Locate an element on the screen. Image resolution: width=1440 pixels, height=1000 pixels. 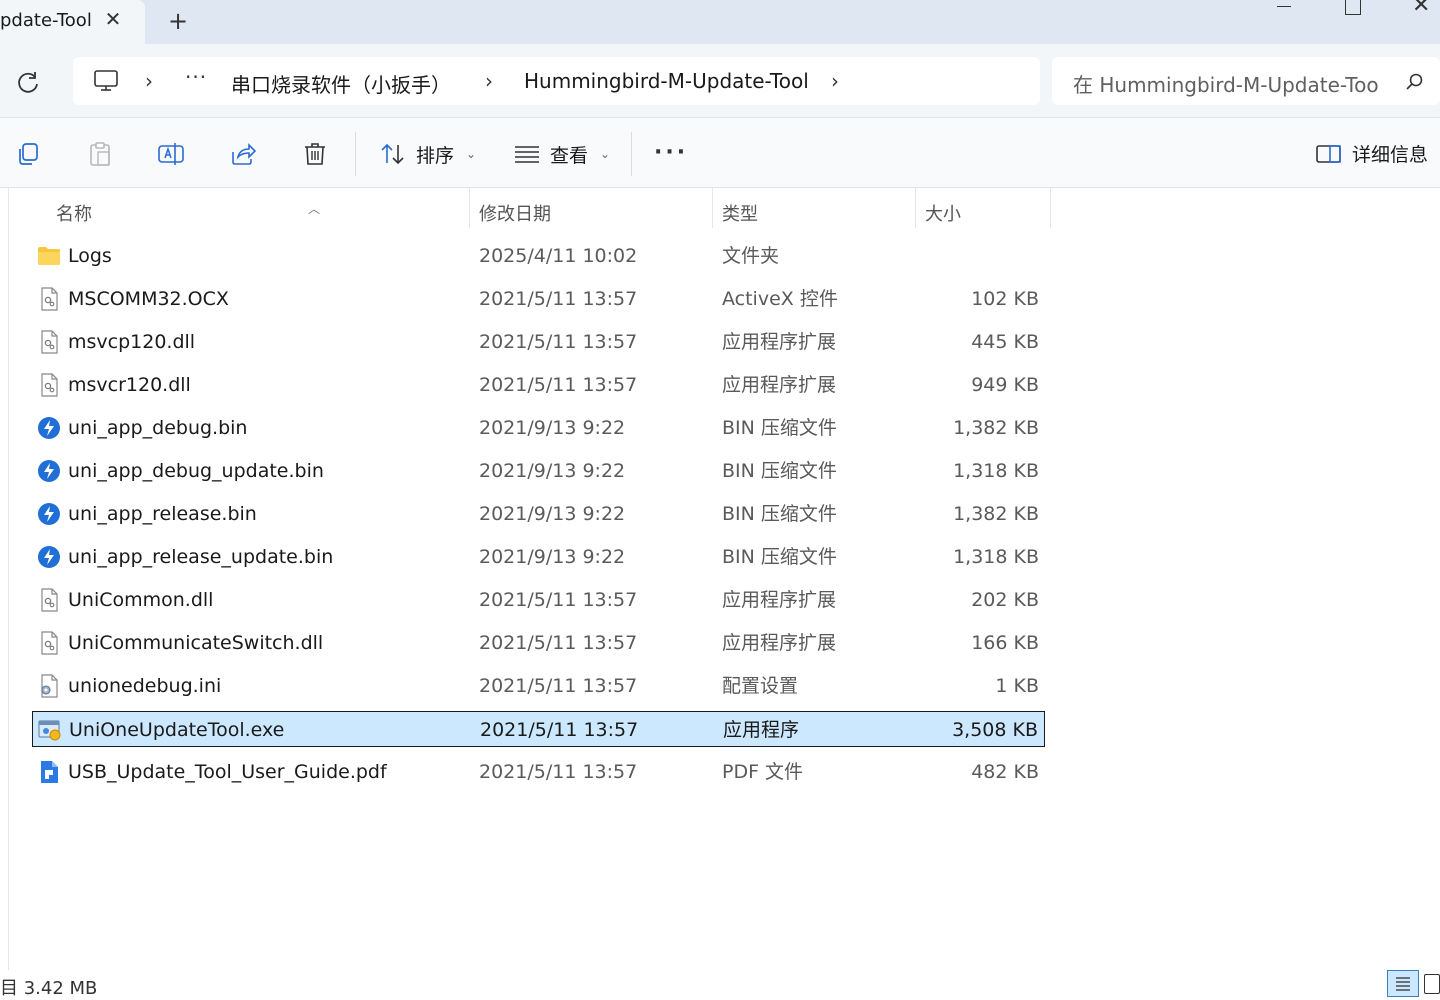
view-list-icon is located at coordinates (527, 154).